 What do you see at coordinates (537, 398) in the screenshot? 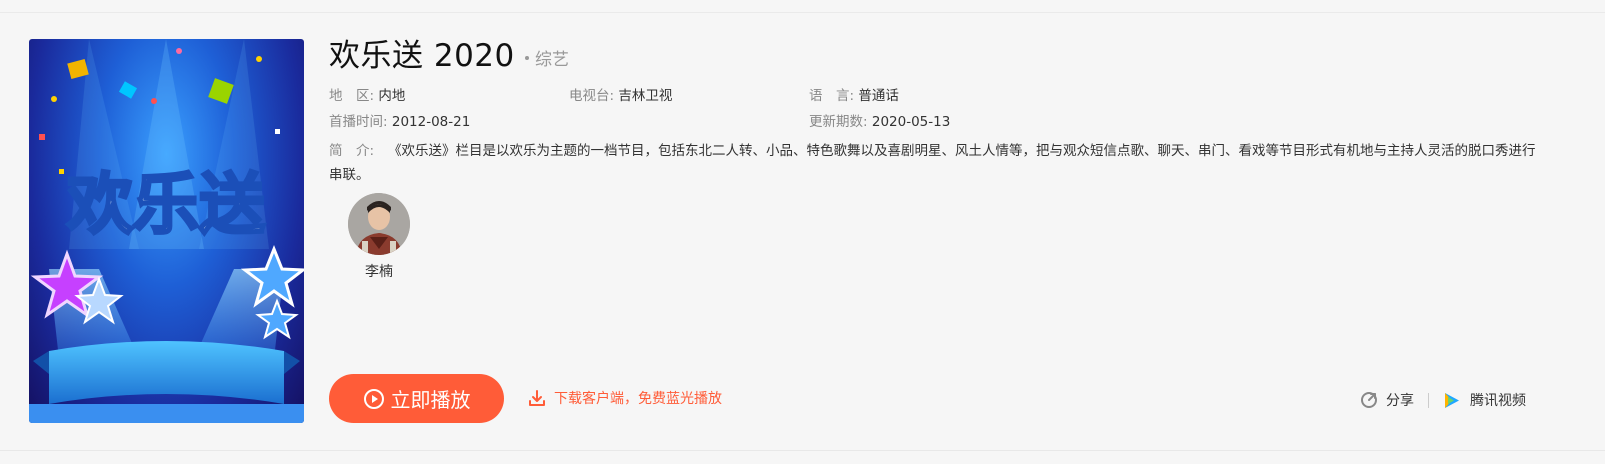
I see `download-icon` at bounding box center [537, 398].